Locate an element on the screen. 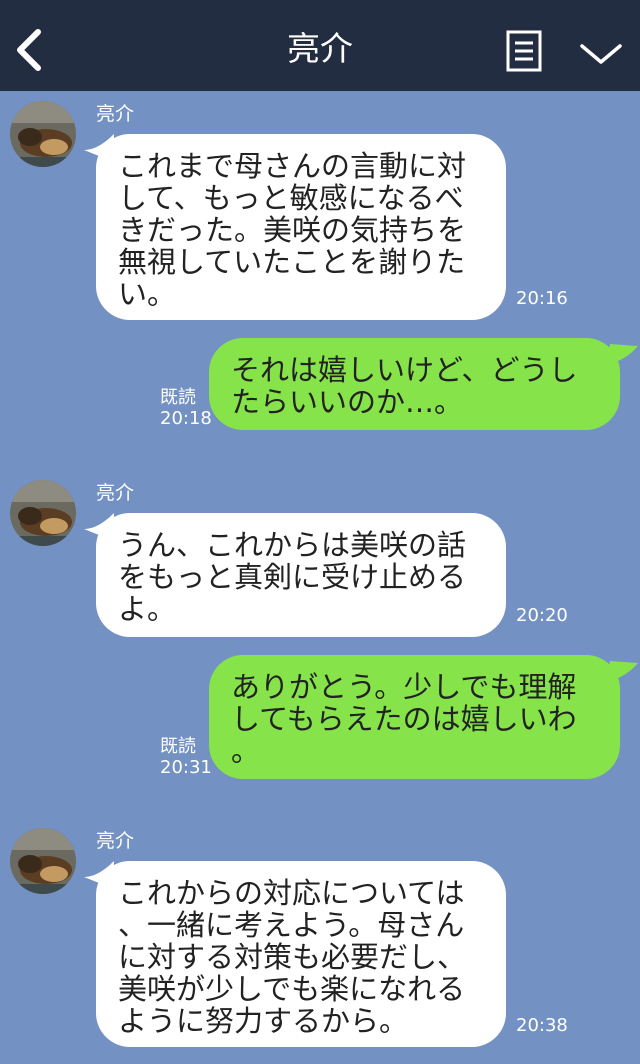 The width and height of the screenshot is (640, 1064). message-line: これからの対応については is located at coordinates (291, 893).